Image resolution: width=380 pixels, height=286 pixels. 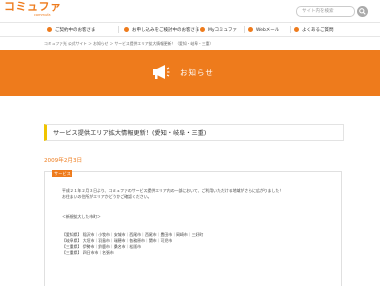 I want to click on body-line: 【愛知県】 稲沢市｜小牧市｜安城市｜西尾市｜西尾市｜豊田市｜岡崎市｜三好町, so click(x=133, y=234).